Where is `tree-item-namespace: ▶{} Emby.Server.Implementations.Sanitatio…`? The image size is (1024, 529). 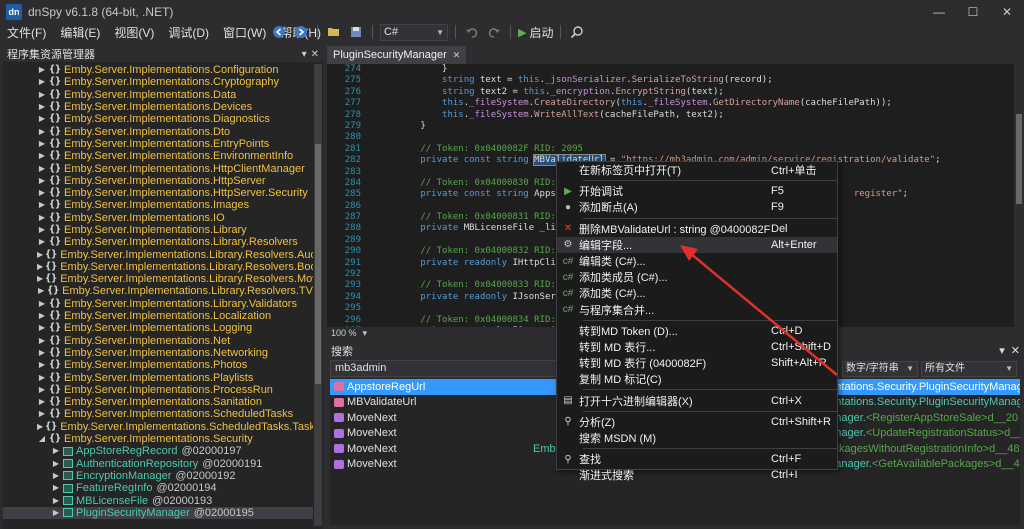 tree-item-namespace: ▶{} Emby.Server.Implementations.Sanitatio… is located at coordinates (158, 402).